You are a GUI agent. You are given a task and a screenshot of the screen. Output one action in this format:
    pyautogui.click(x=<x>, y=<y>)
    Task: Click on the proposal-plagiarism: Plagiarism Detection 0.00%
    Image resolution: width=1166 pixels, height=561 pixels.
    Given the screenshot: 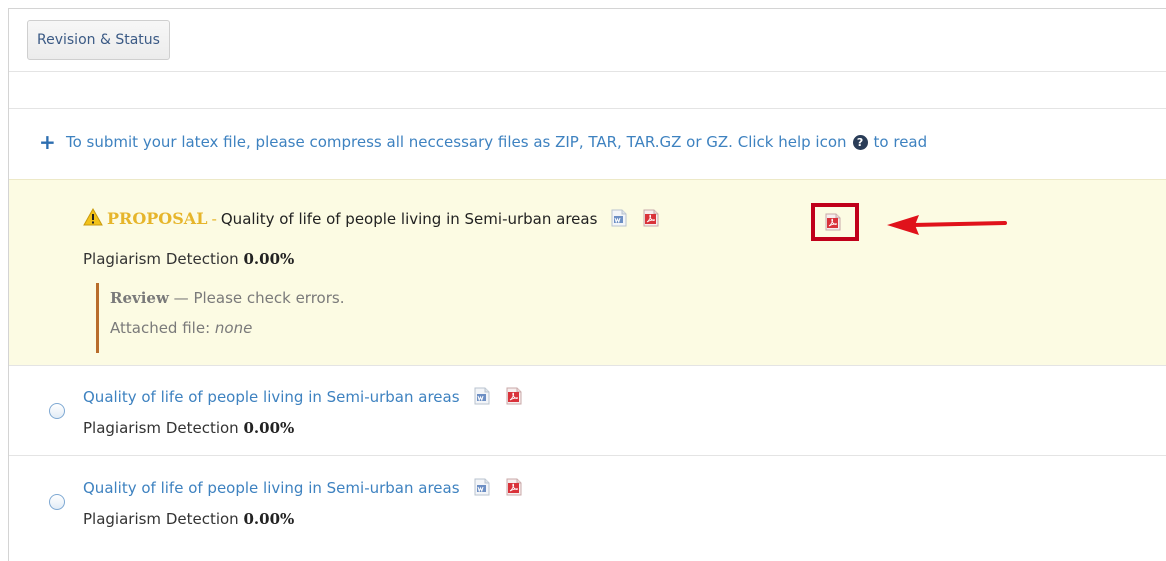 What is the action you would take?
    pyautogui.click(x=188, y=259)
    